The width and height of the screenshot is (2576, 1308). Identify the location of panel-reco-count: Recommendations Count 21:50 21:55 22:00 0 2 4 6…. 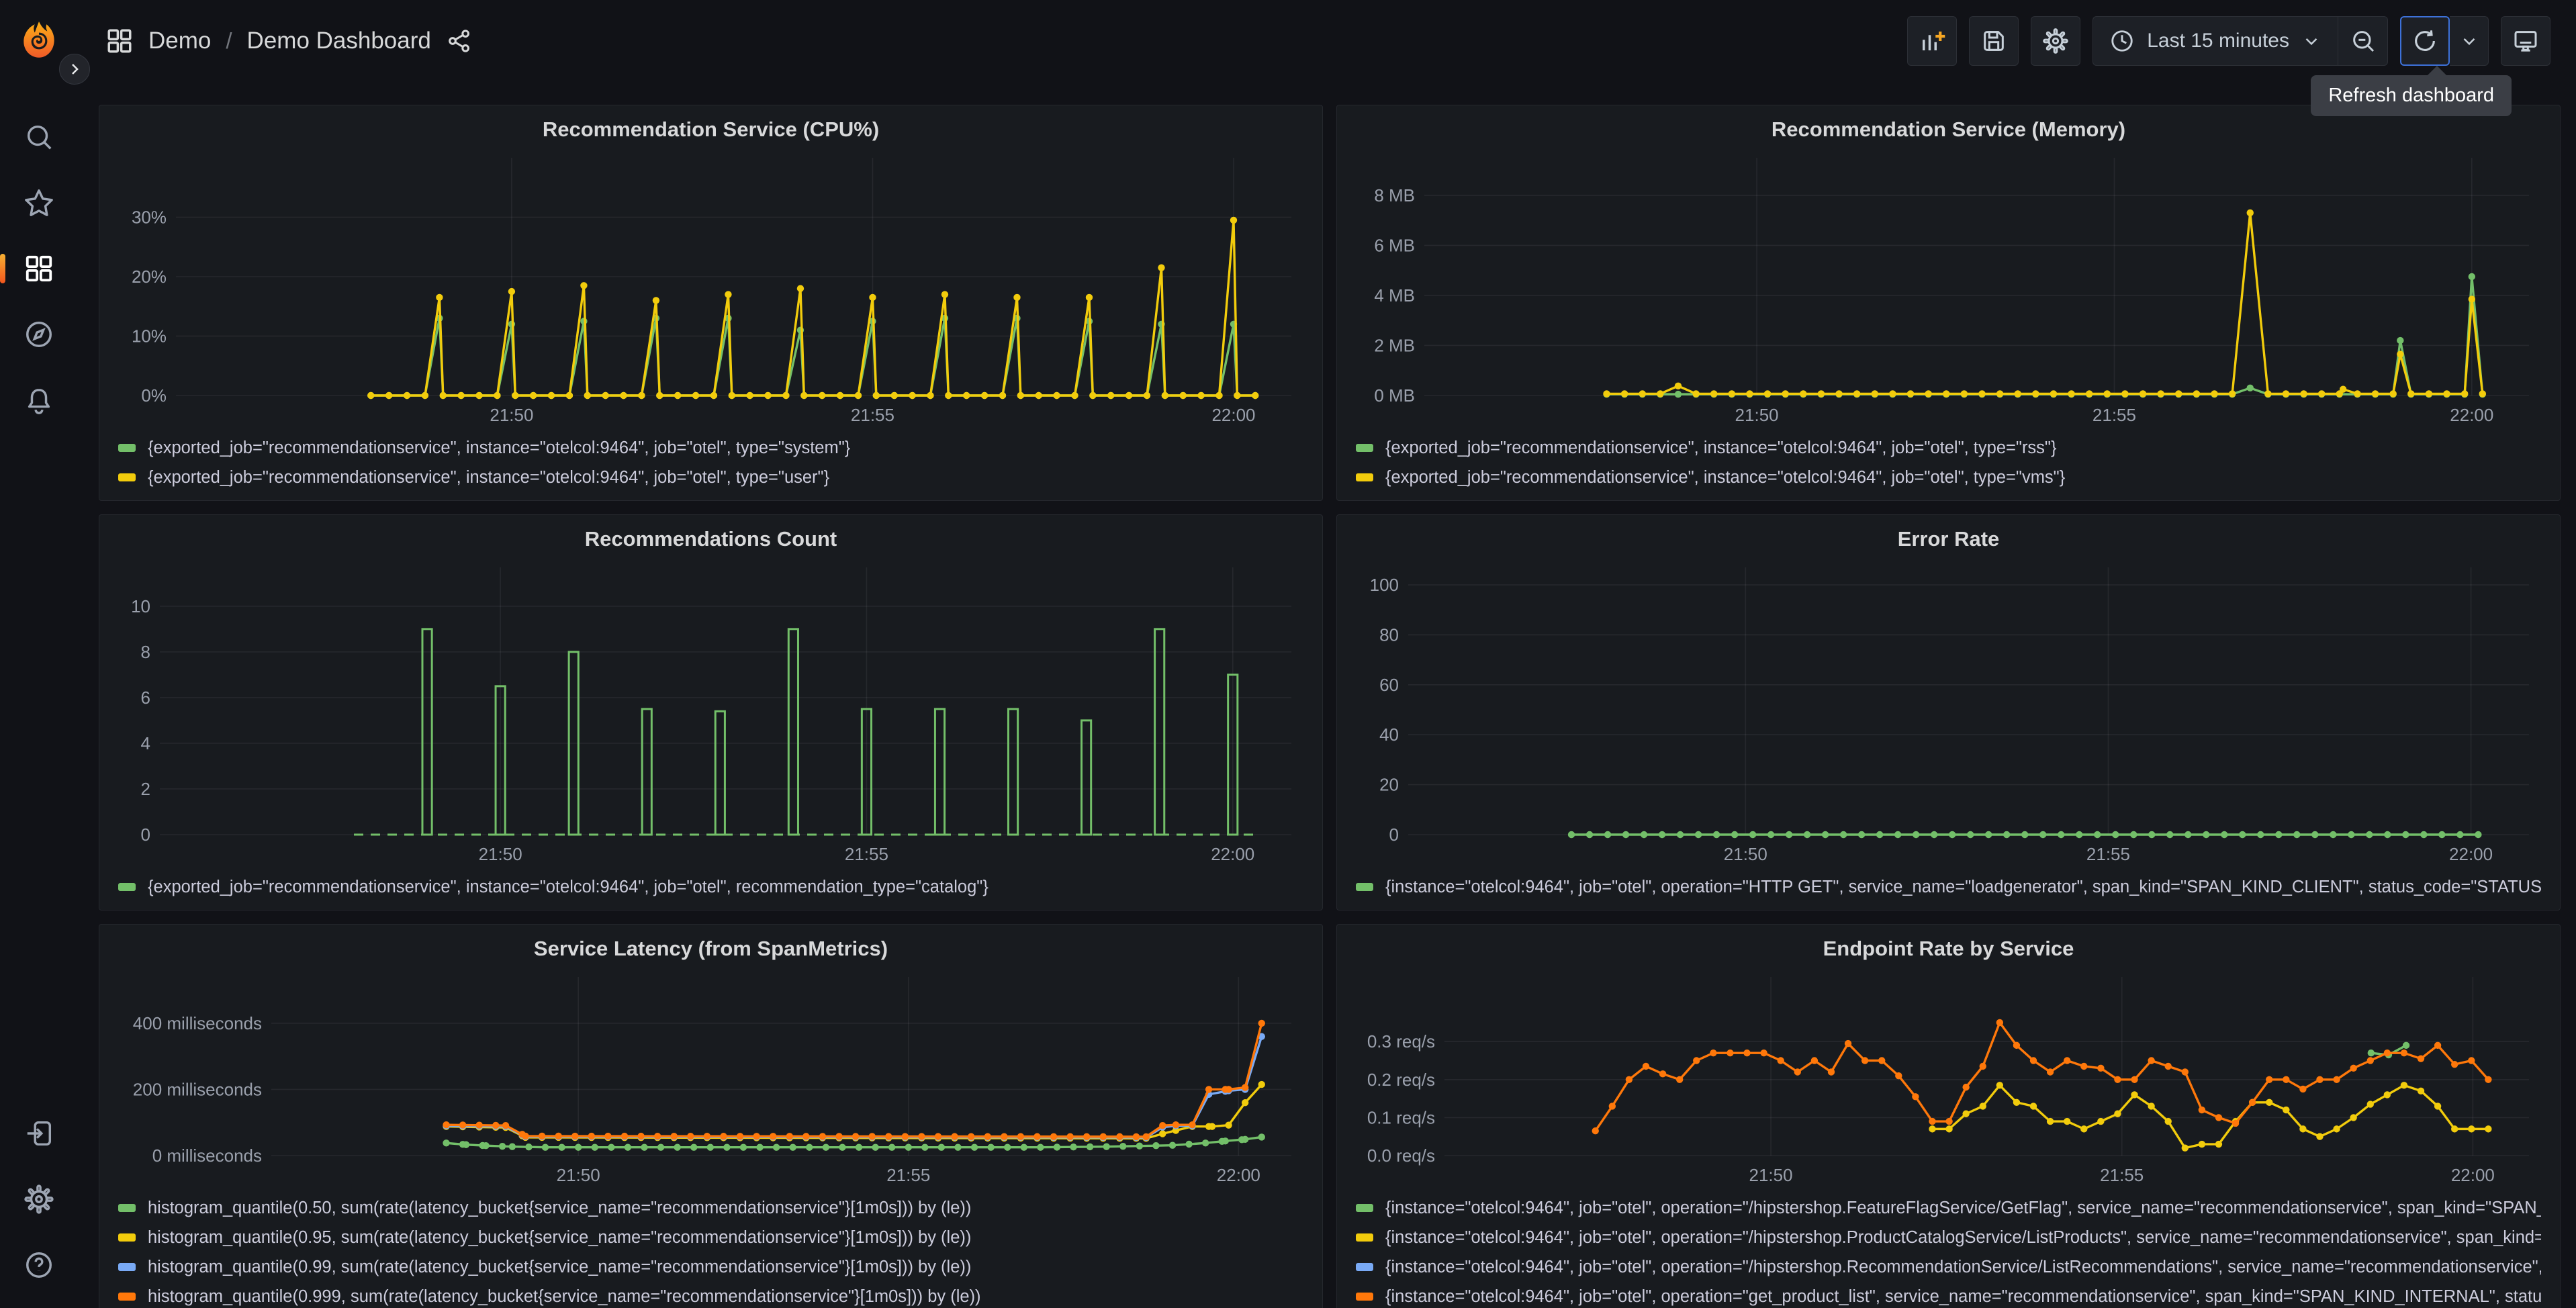
(711, 712).